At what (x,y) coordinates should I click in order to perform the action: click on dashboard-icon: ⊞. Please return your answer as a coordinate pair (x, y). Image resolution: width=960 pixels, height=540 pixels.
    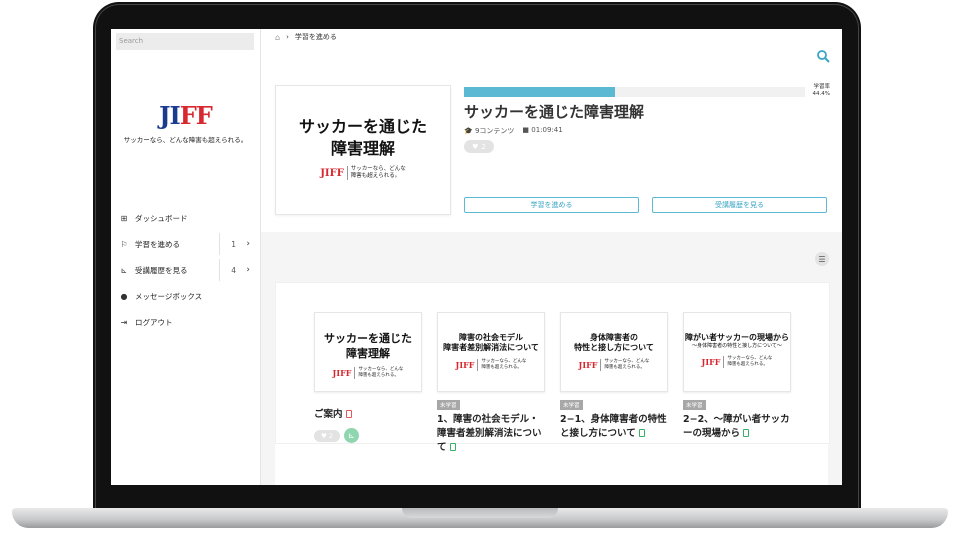
    Looking at the image, I should click on (124, 218).